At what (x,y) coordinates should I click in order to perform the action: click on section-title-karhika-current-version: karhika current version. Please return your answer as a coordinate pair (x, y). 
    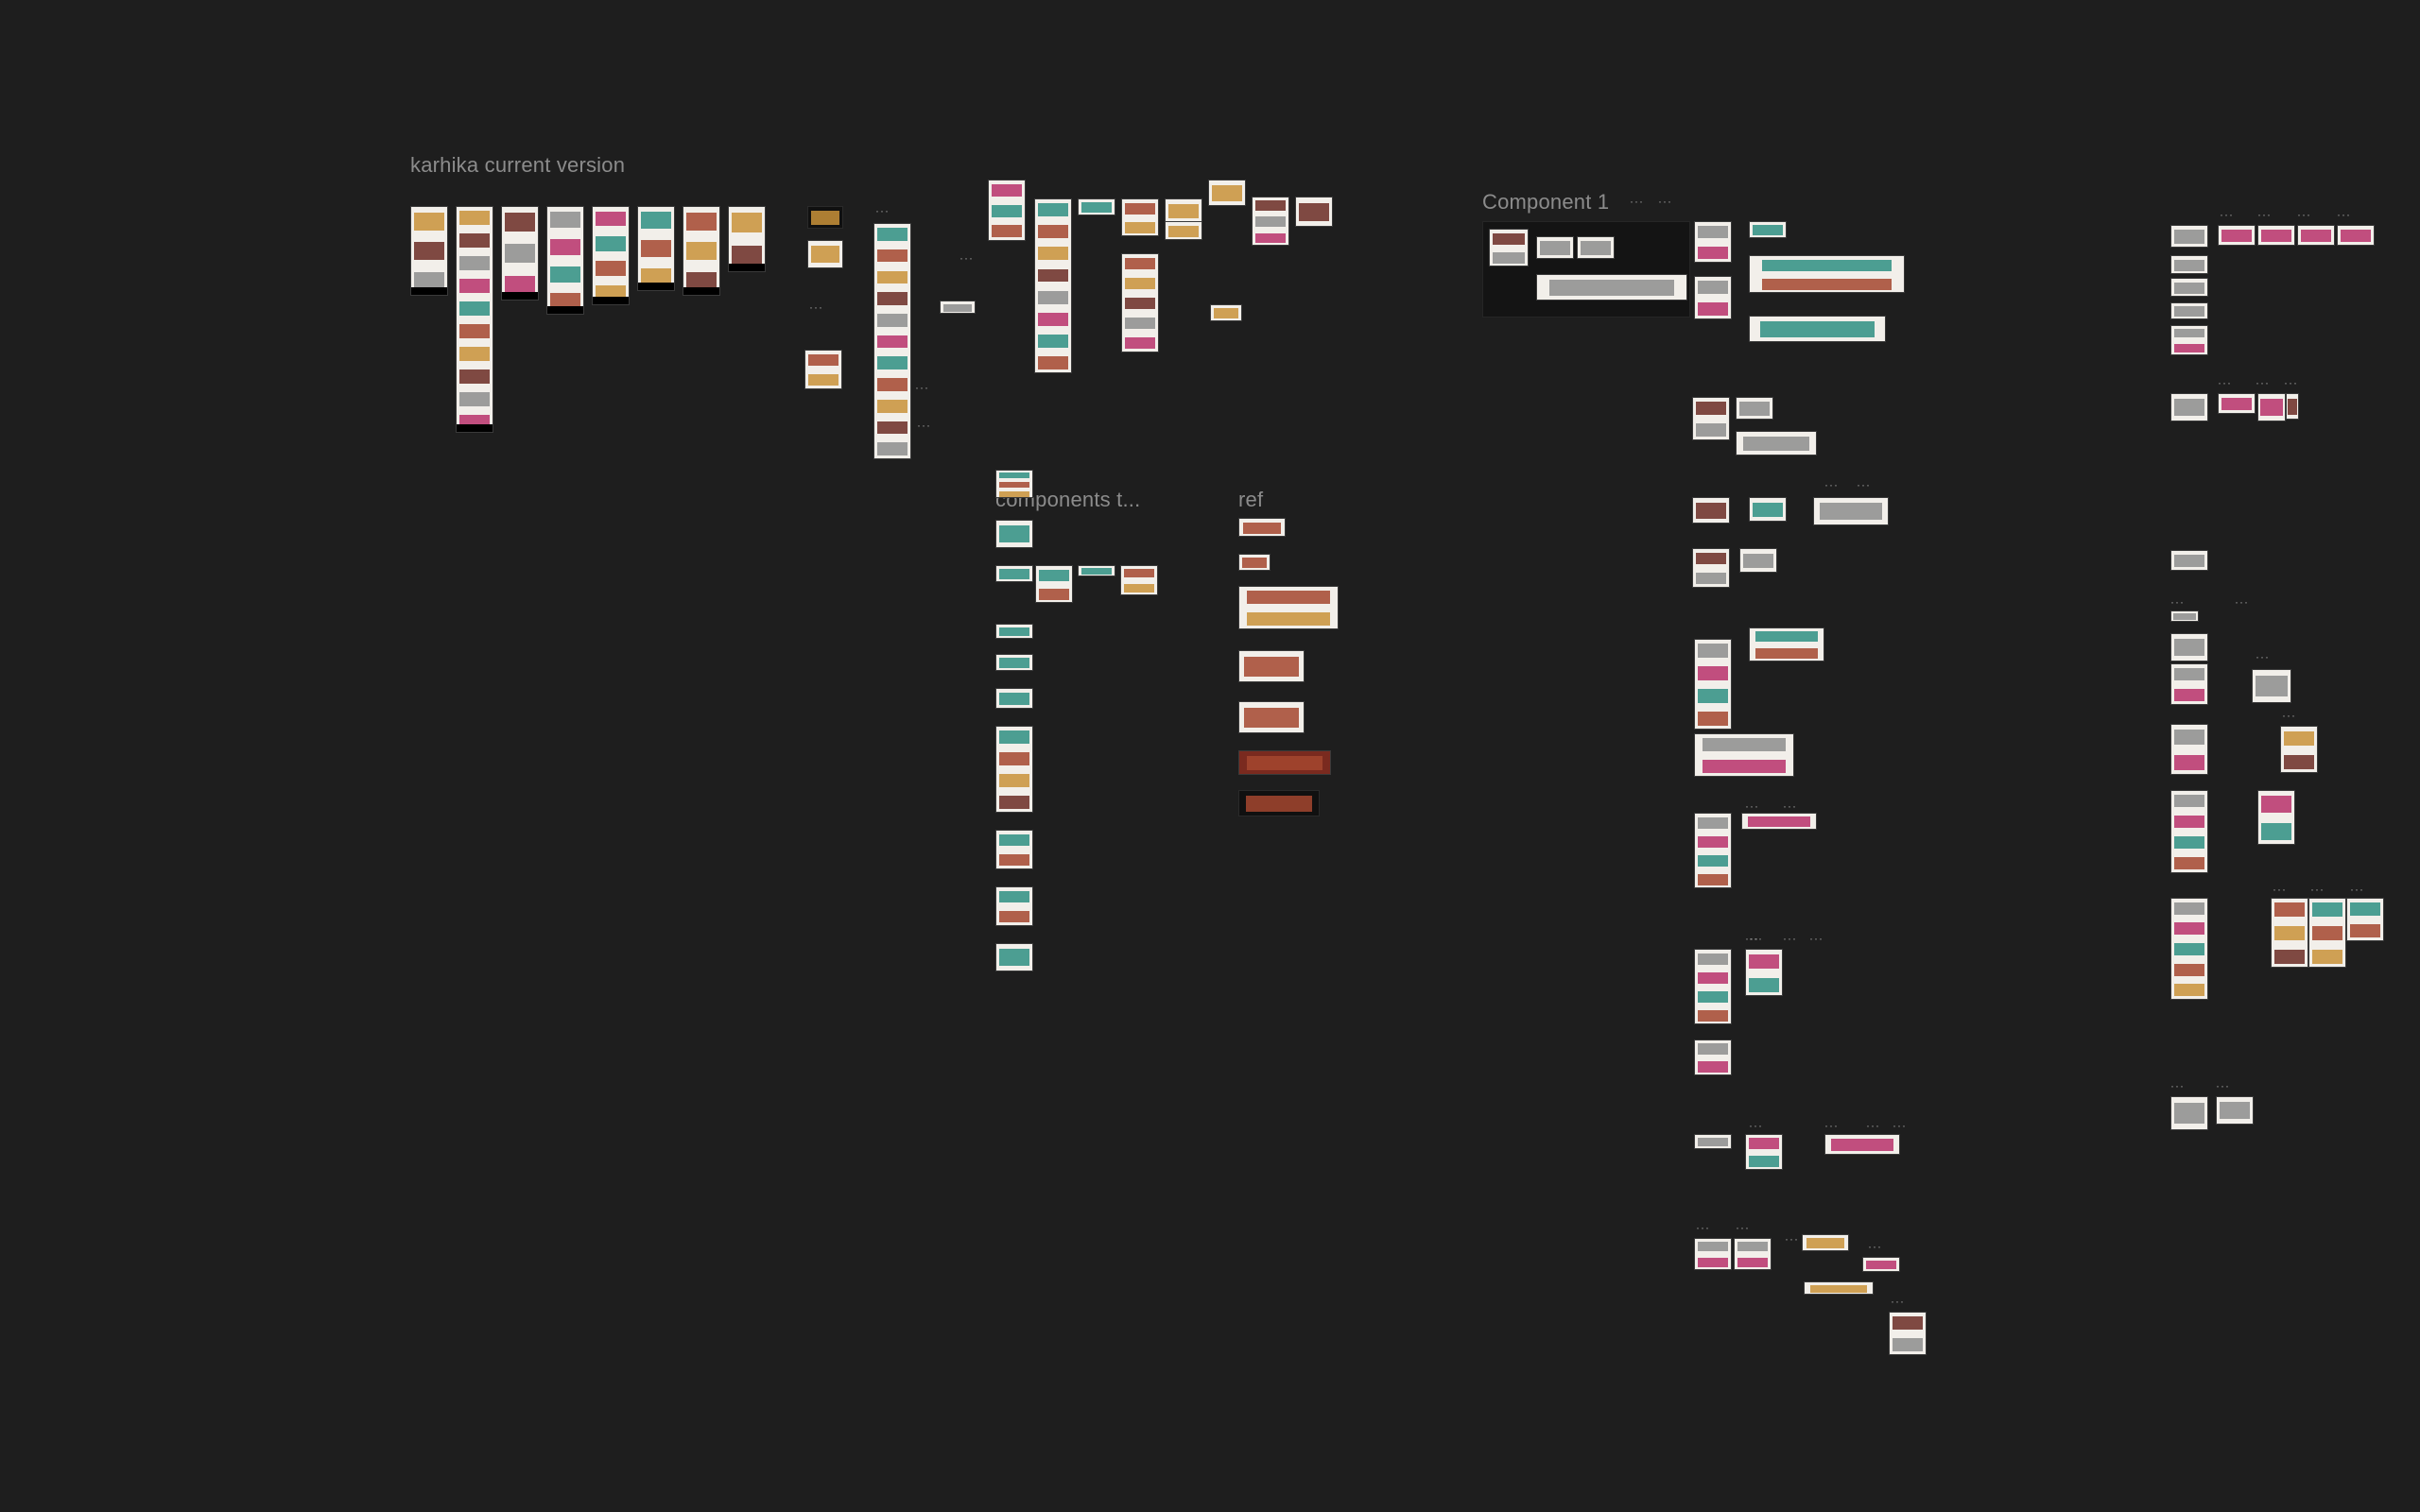
    Looking at the image, I should click on (518, 165).